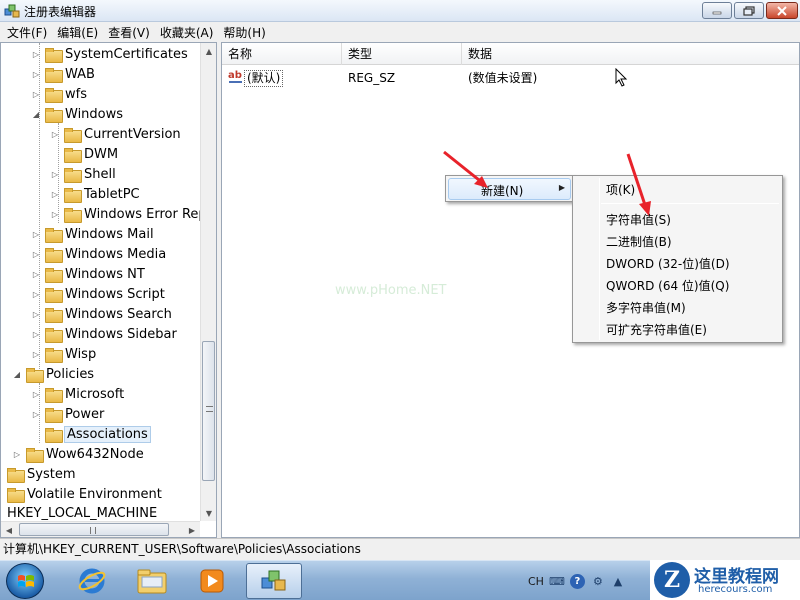 This screenshot has width=800, height=600. What do you see at coordinates (92, 234) in the screenshot?
I see `tree-item-windows-mail: ▷ Windows Mail` at bounding box center [92, 234].